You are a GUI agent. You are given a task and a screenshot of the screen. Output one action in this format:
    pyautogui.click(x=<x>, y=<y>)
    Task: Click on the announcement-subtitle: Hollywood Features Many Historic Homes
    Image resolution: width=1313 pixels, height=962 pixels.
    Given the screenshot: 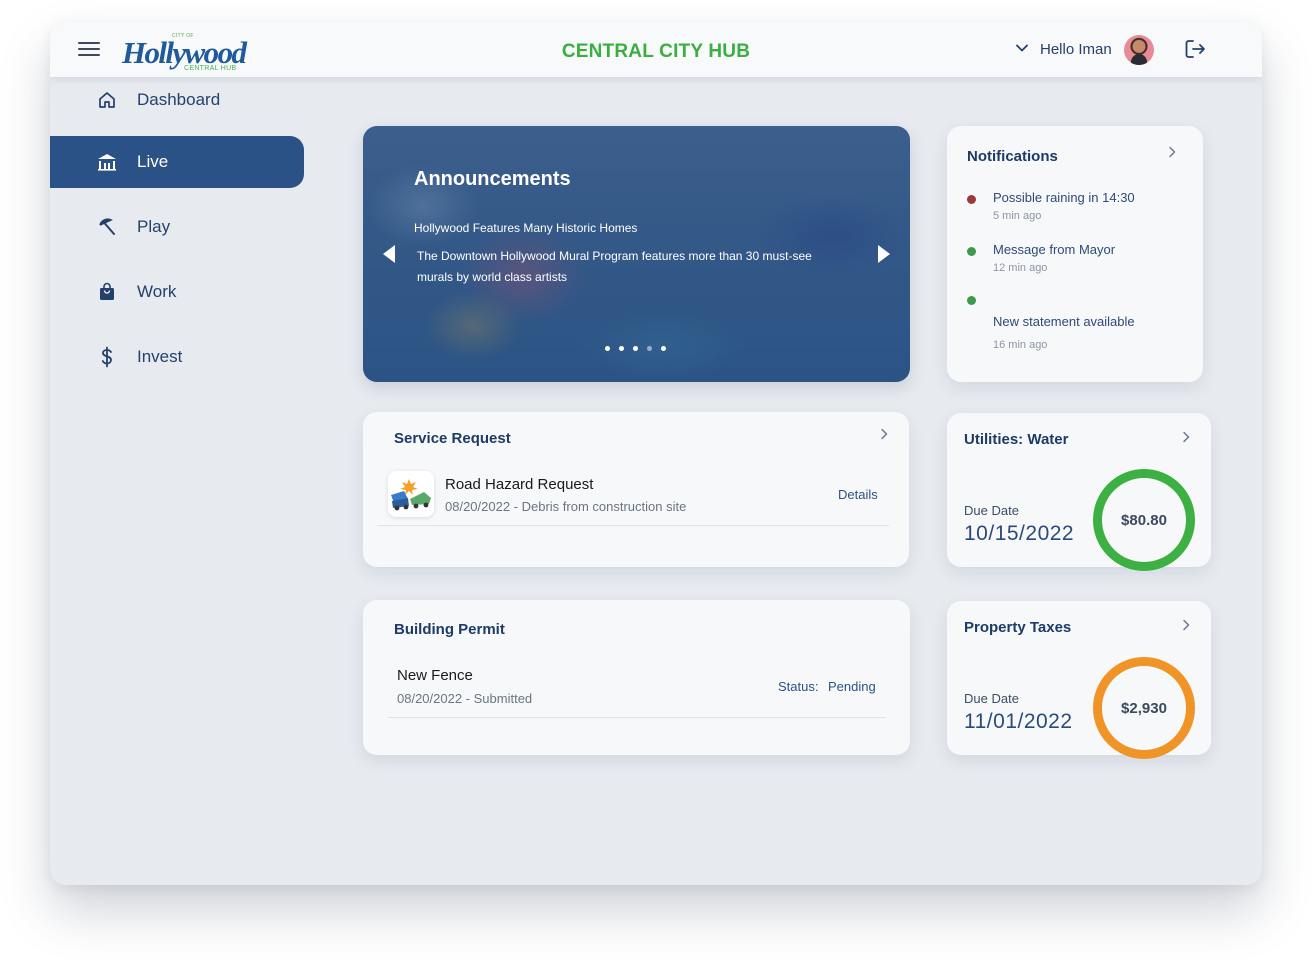 What is the action you would take?
    pyautogui.click(x=526, y=228)
    